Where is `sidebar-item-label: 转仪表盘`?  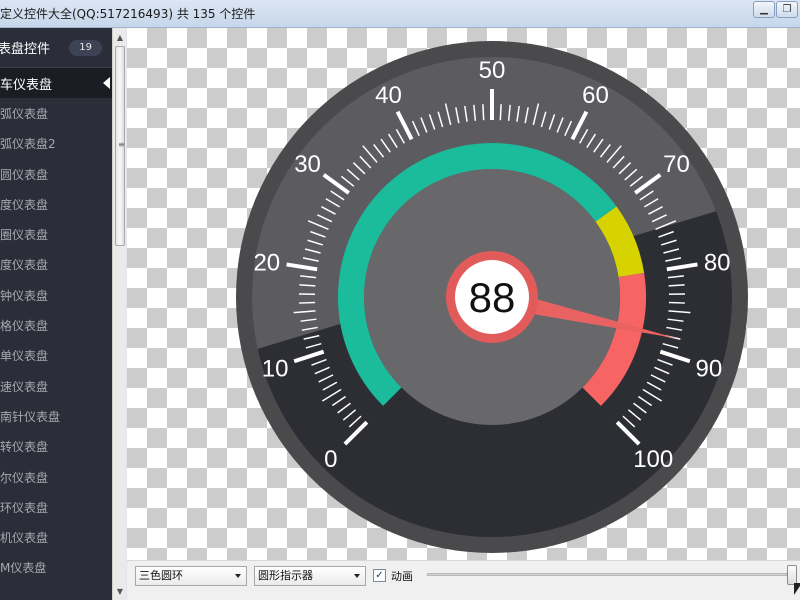
sidebar-item-label: 转仪表盘 is located at coordinates (24, 447).